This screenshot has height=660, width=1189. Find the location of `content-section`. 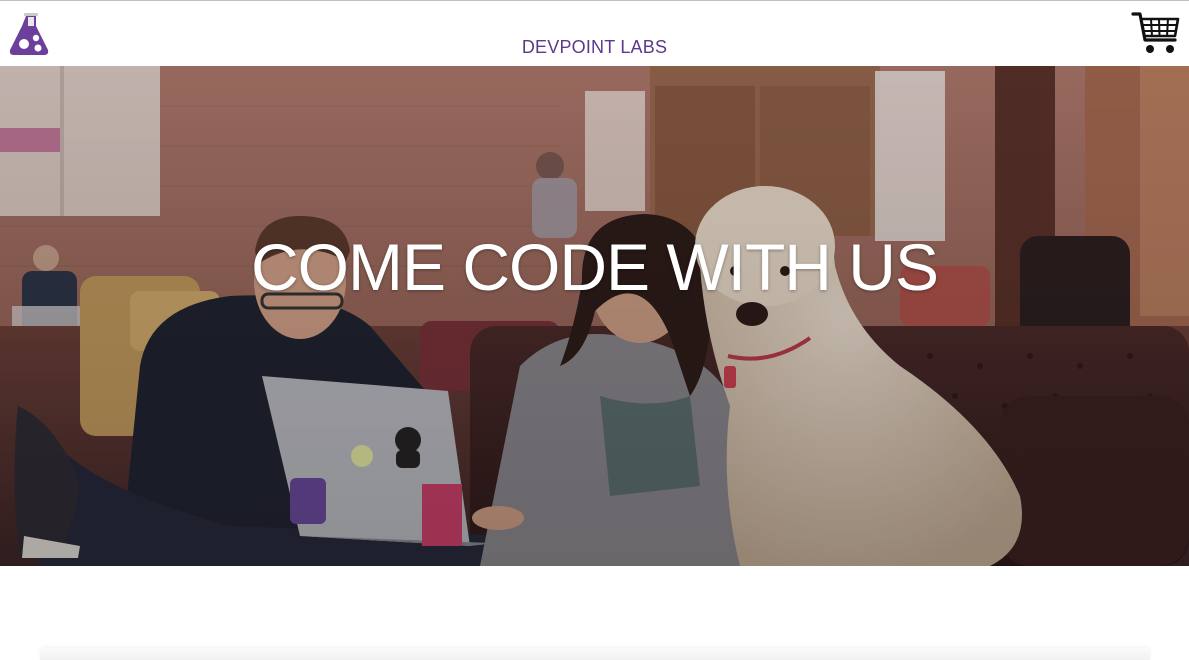

content-section is located at coordinates (594, 613).